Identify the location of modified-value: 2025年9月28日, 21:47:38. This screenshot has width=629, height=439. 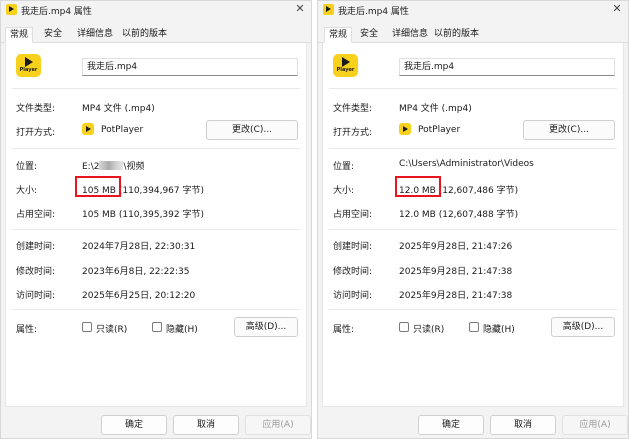
(456, 272).